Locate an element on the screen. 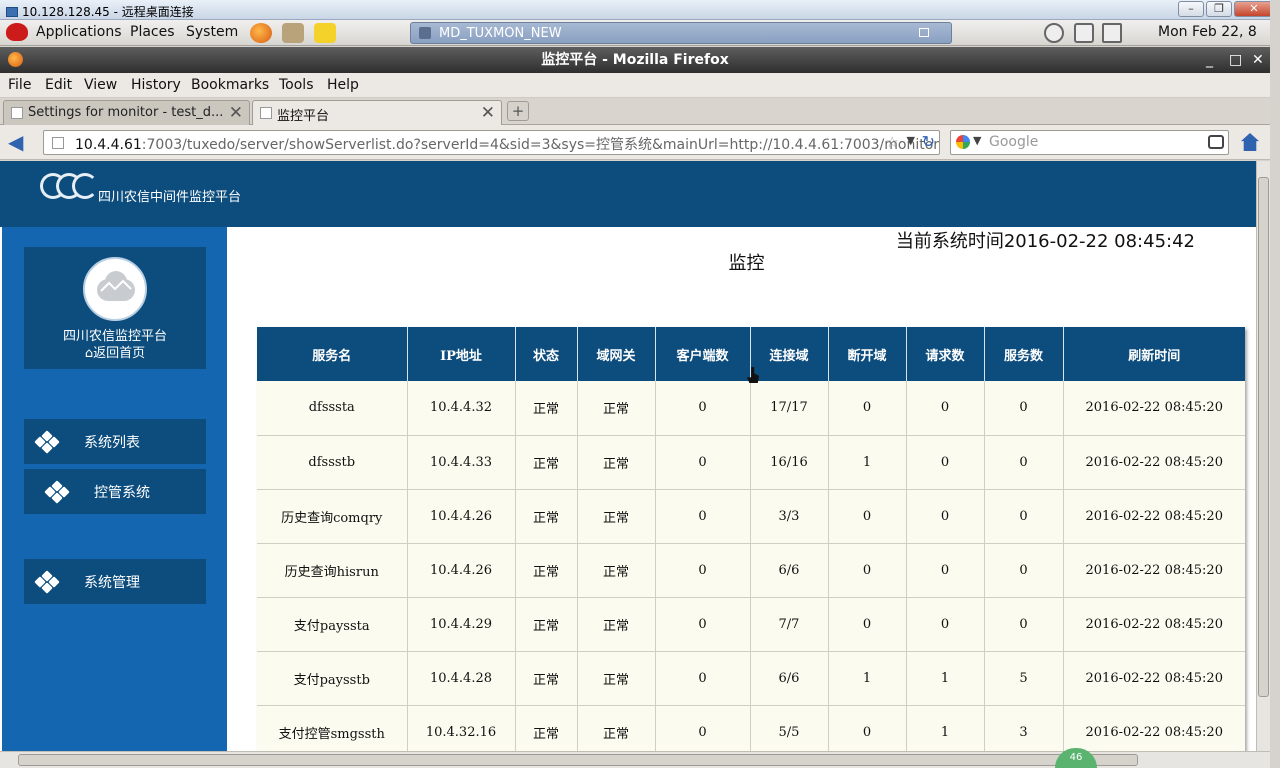 This screenshot has height=768, width=1280. sidebar: 四川农信监控平台 ⌂返回首页 系统列表 控管系统 系统管理 is located at coordinates (114, 489).